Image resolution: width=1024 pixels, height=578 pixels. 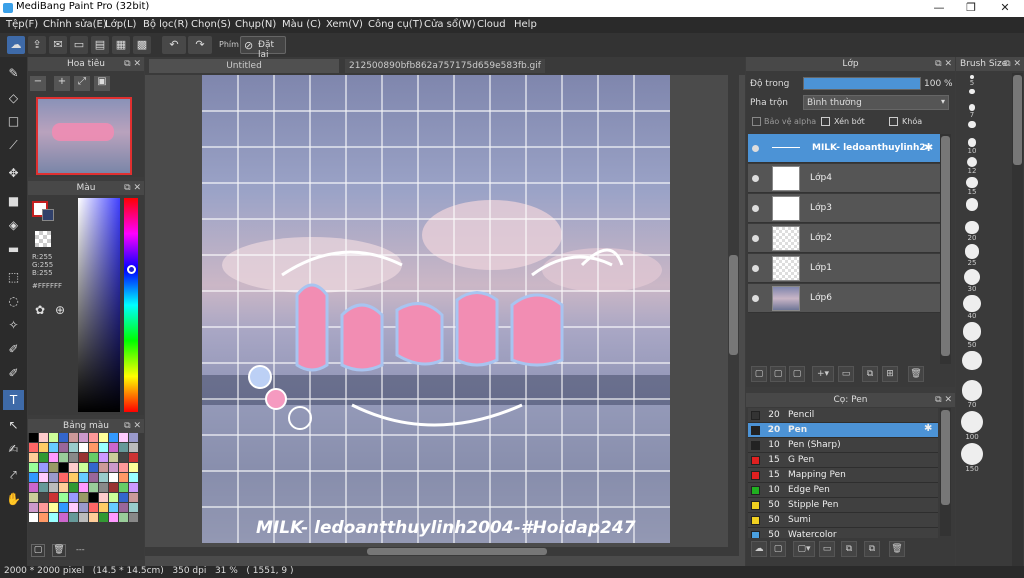 What do you see at coordinates (972, 186) in the screenshot?
I see `brush-size-item: 15` at bounding box center [972, 186].